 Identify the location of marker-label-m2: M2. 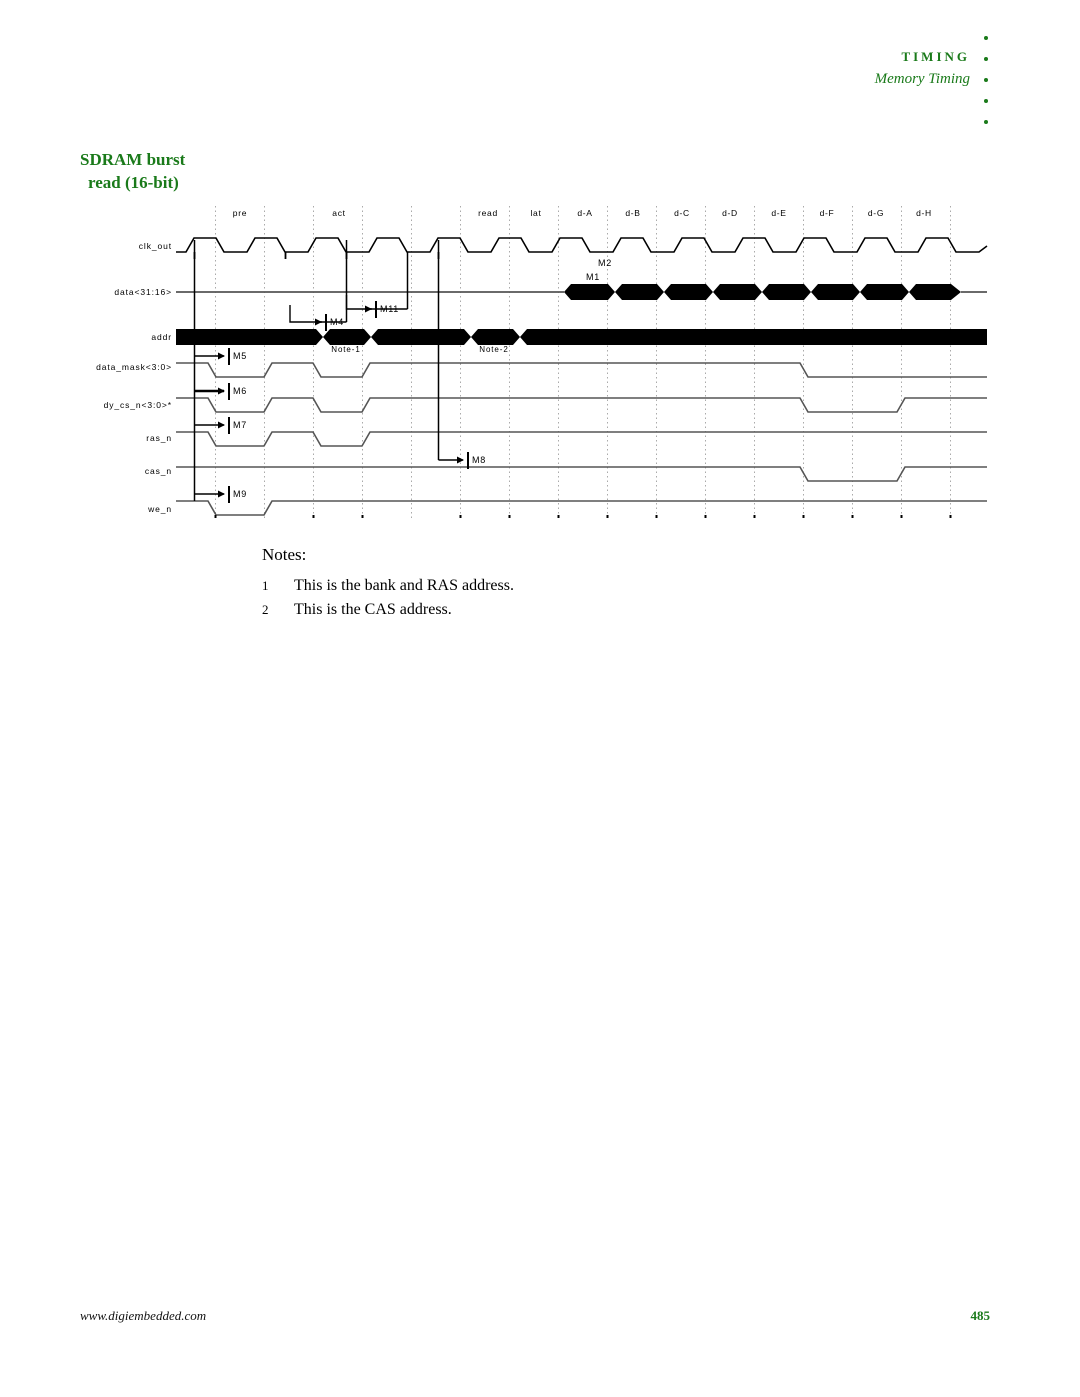
(605, 263).